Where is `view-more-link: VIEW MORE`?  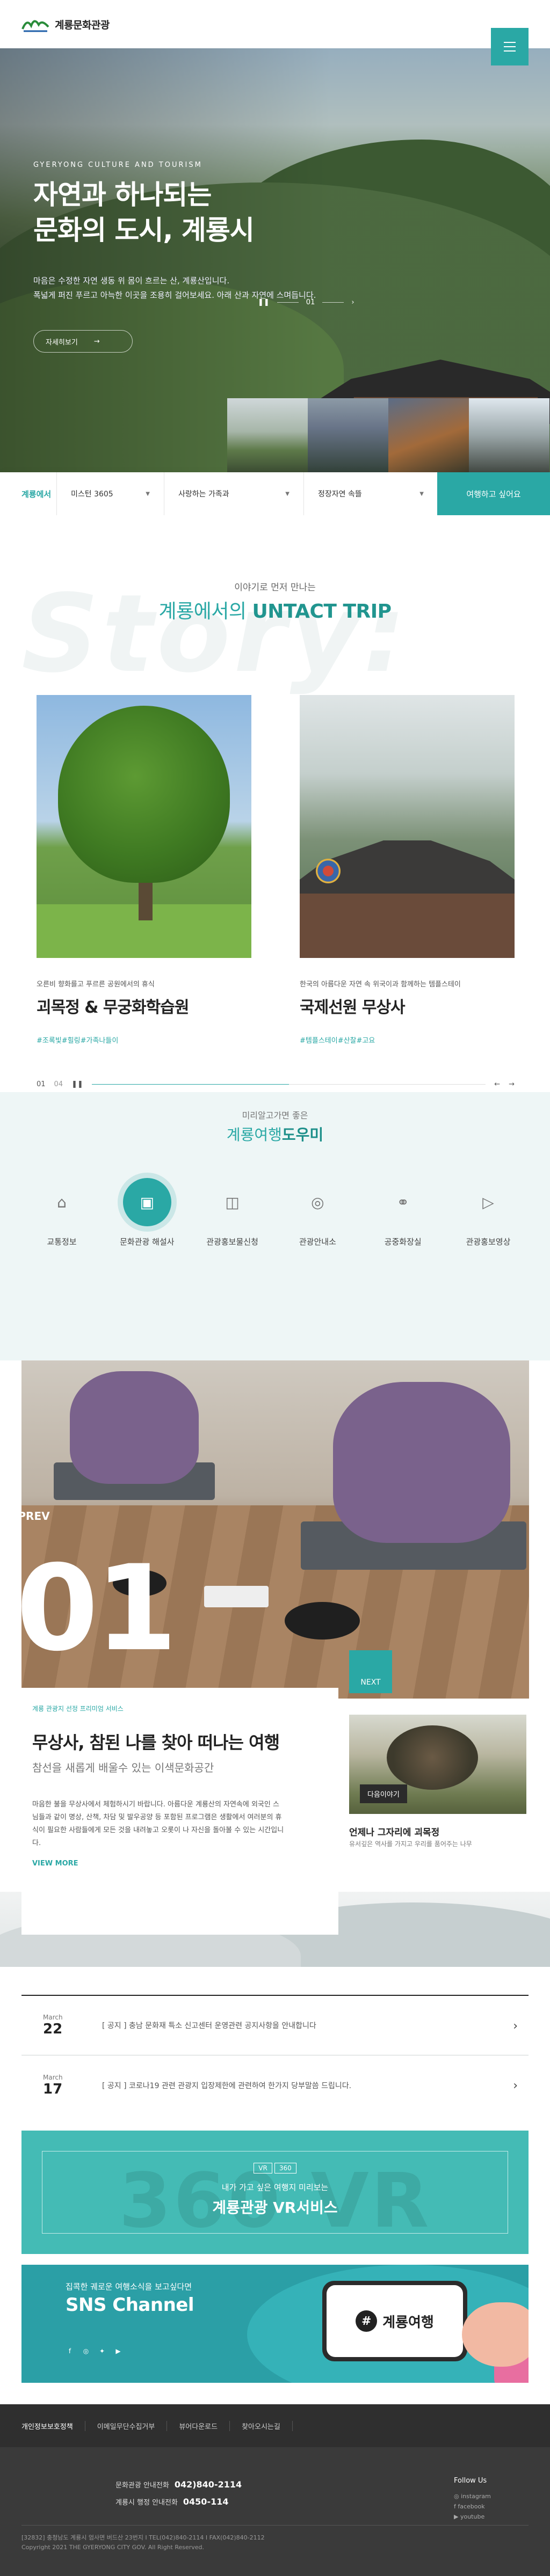 view-more-link: VIEW MORE is located at coordinates (180, 1864).